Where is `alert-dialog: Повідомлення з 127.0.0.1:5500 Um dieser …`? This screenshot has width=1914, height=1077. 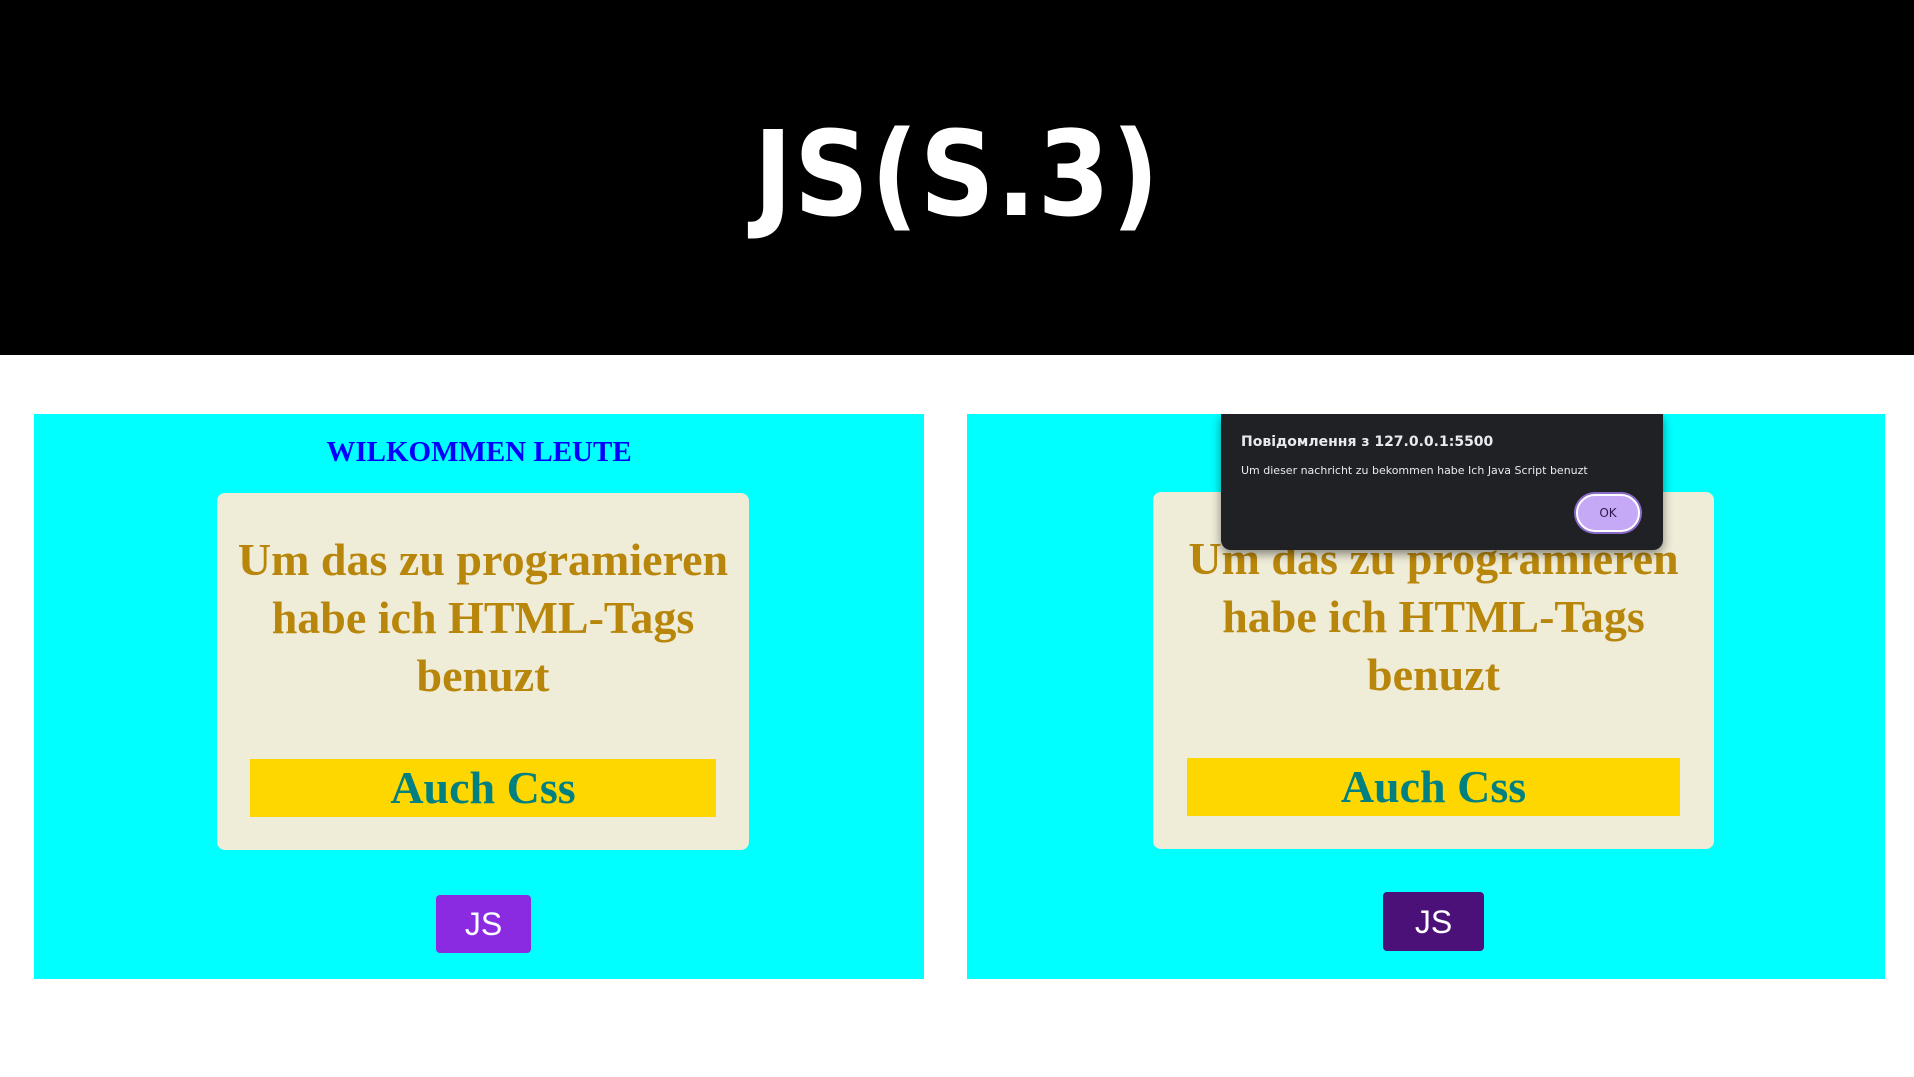 alert-dialog: Повідомлення з 127.0.0.1:5500 Um dieser … is located at coordinates (1442, 482).